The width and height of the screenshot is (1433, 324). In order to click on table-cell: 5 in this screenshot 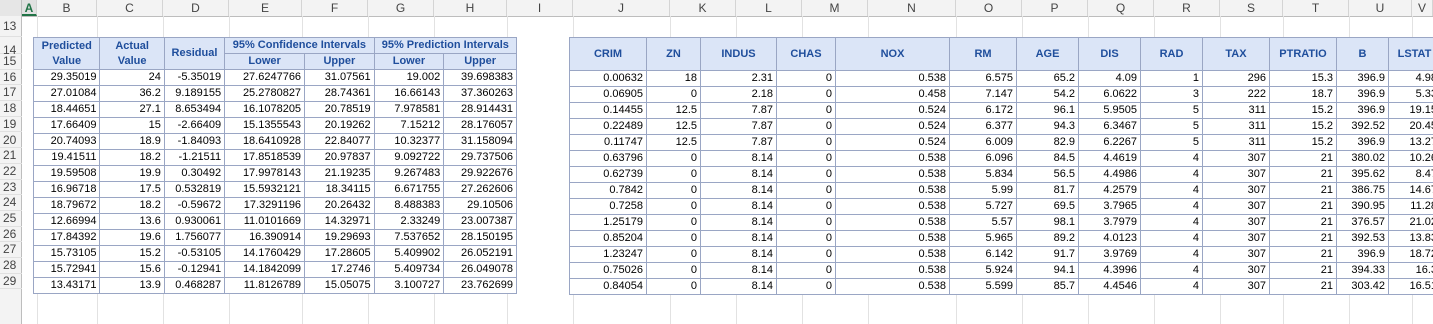, I will do `click(1171, 110)`.